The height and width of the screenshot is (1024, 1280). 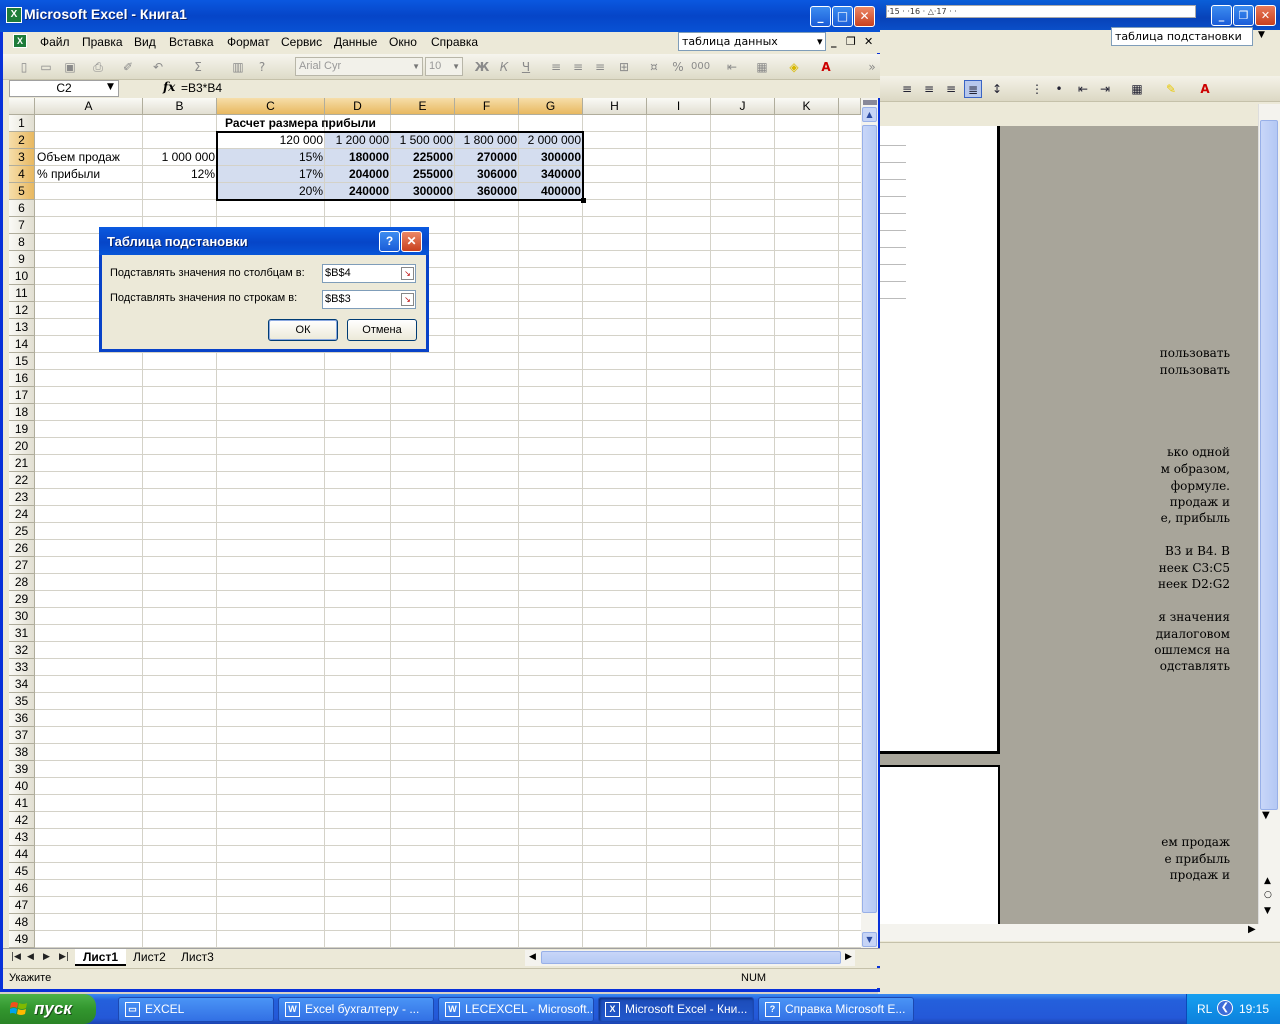 I want to click on column-header-J: J, so click(x=743, y=106).